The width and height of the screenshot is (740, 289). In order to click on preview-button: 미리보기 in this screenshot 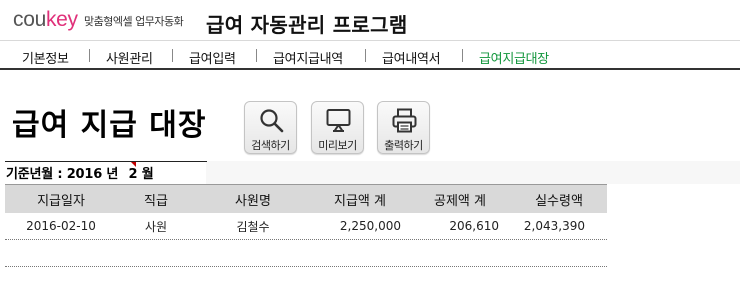, I will do `click(337, 127)`.